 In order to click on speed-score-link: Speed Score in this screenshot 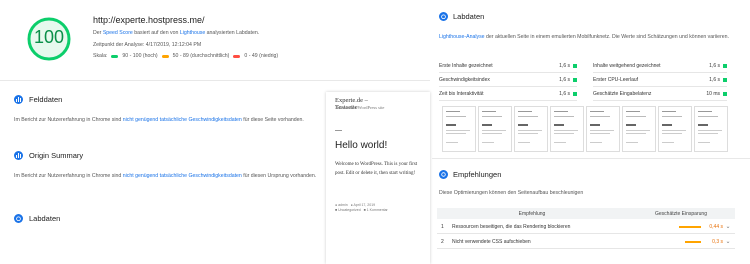, I will do `click(118, 33)`.